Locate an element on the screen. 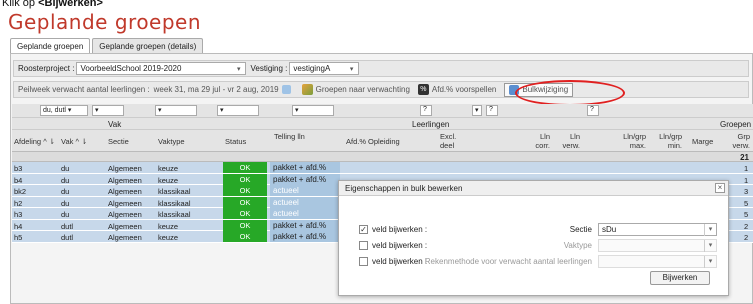  llngrp-filter: ? is located at coordinates (593, 110).